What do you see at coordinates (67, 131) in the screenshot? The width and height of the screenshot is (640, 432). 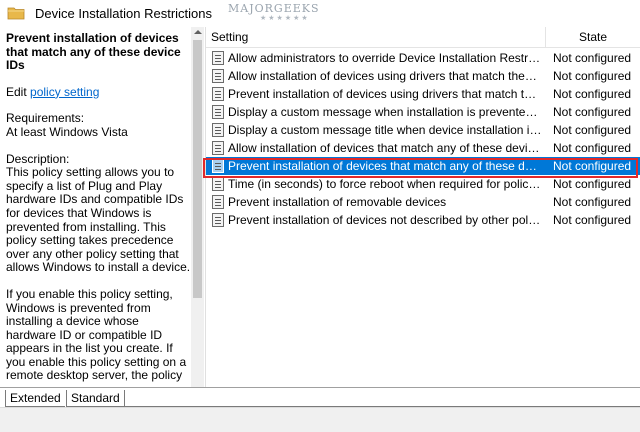 I see `requirements-value: At least Windows Vista` at bounding box center [67, 131].